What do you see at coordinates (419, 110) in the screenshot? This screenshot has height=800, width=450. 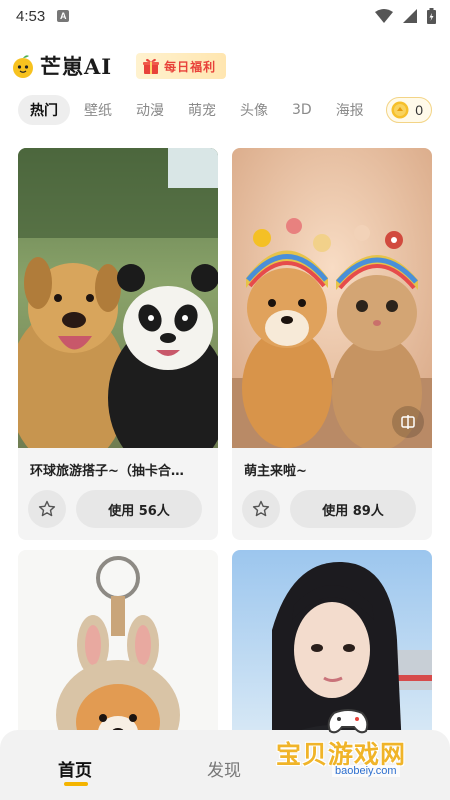 I see `coin-count: 0` at bounding box center [419, 110].